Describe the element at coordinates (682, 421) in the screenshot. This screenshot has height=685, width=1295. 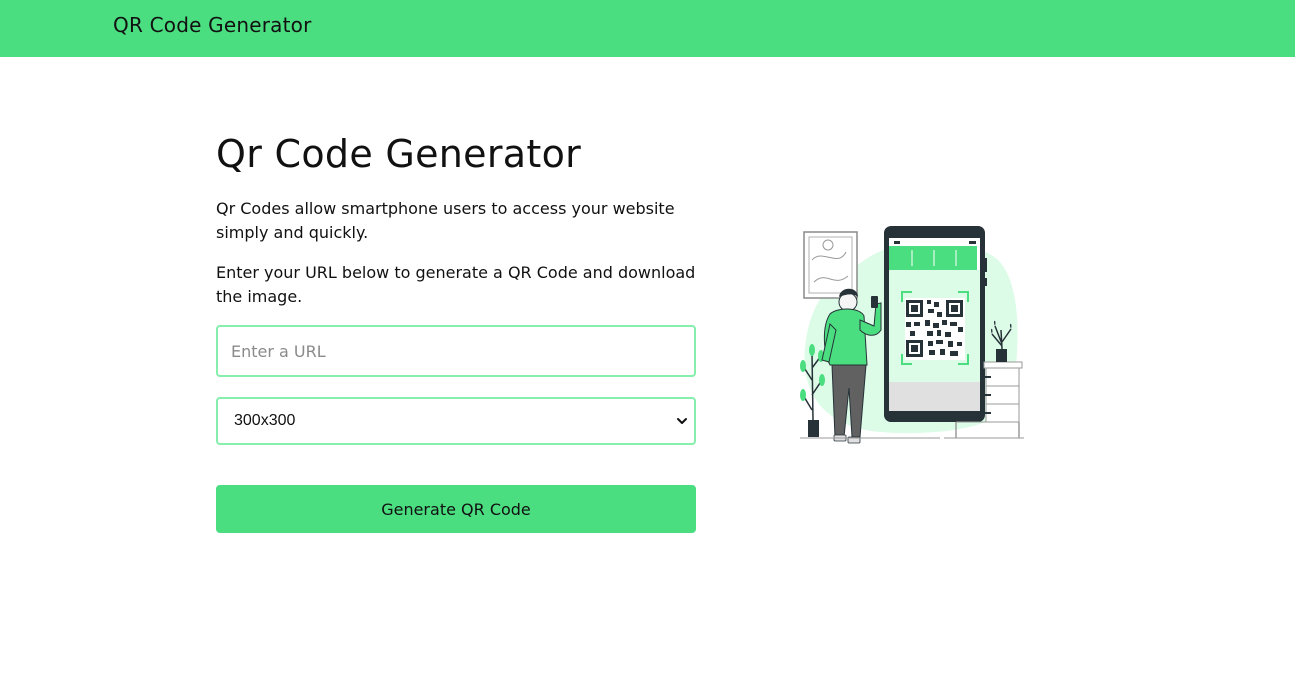
I see `chevron-down-icon` at that location.